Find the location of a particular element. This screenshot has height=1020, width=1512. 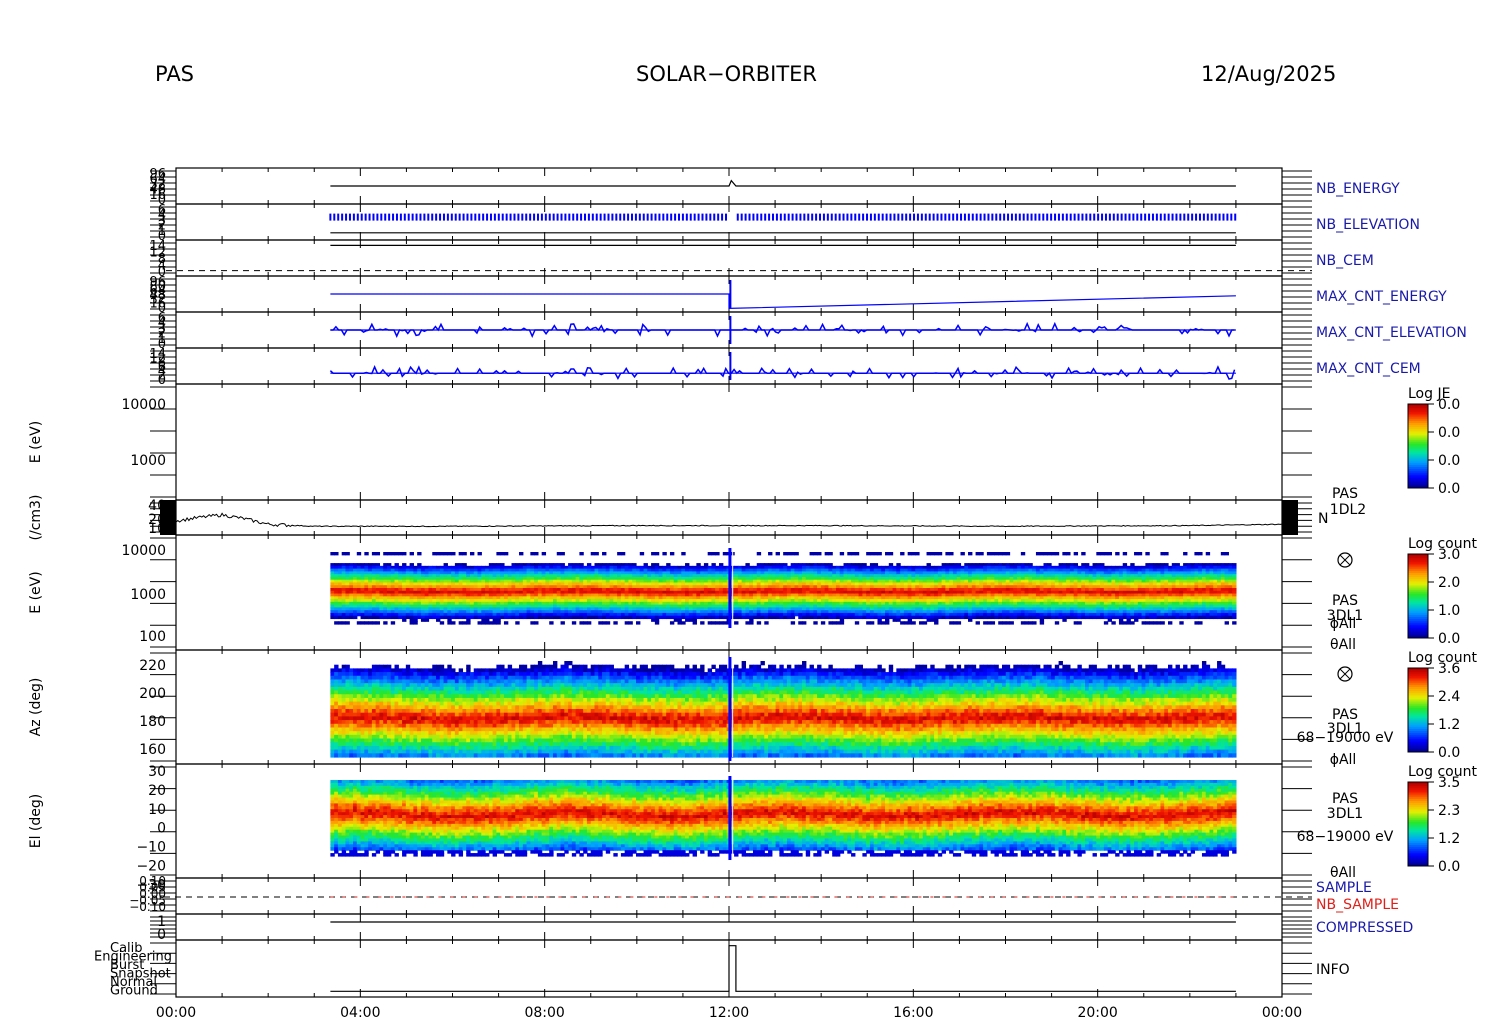

panel-label-max-cnt-energy: MAX_CNT_ENERGY is located at coordinates (1381, 297).